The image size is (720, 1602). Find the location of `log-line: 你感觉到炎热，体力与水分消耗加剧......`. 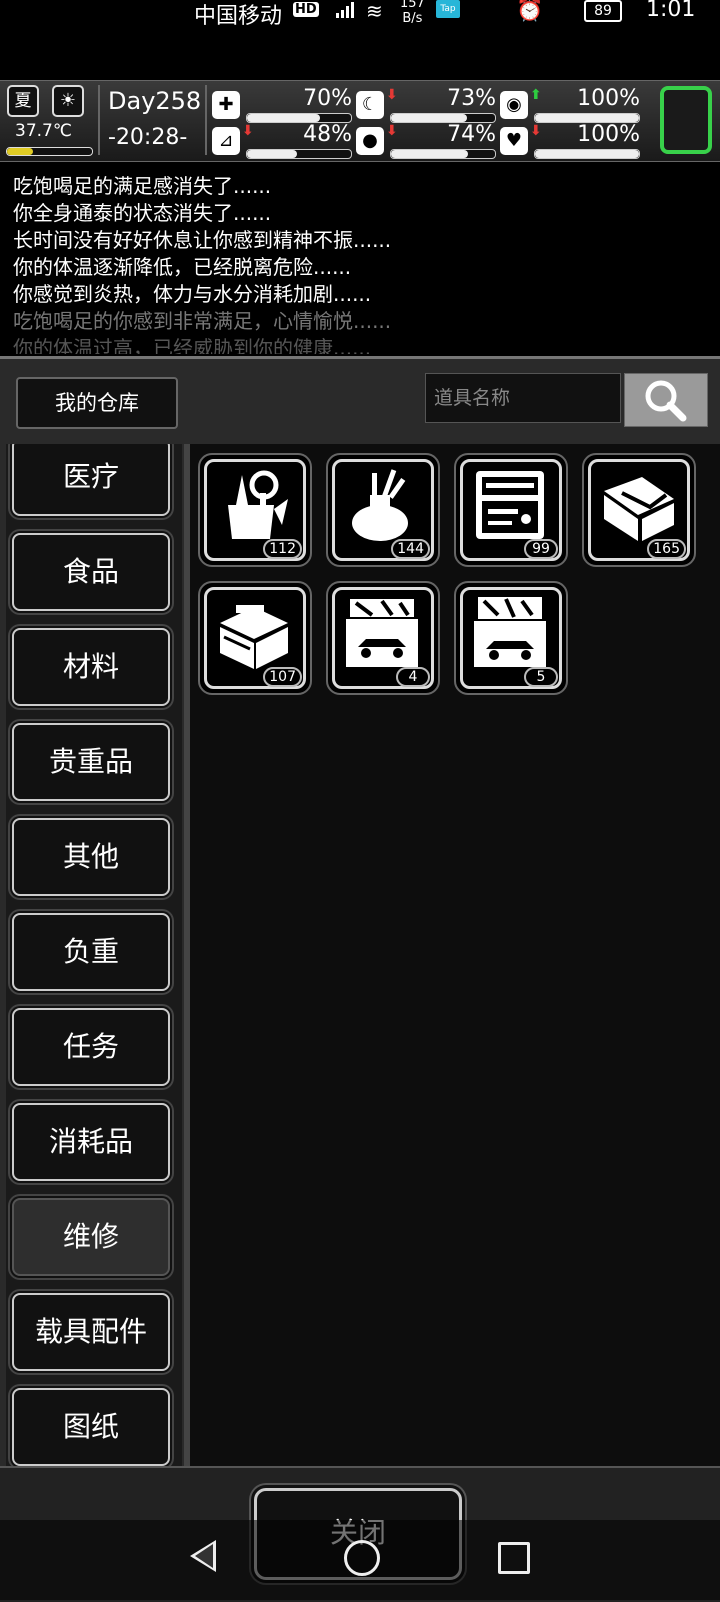

log-line: 你感觉到炎热，体力与水分消耗加剧...... is located at coordinates (192, 294).